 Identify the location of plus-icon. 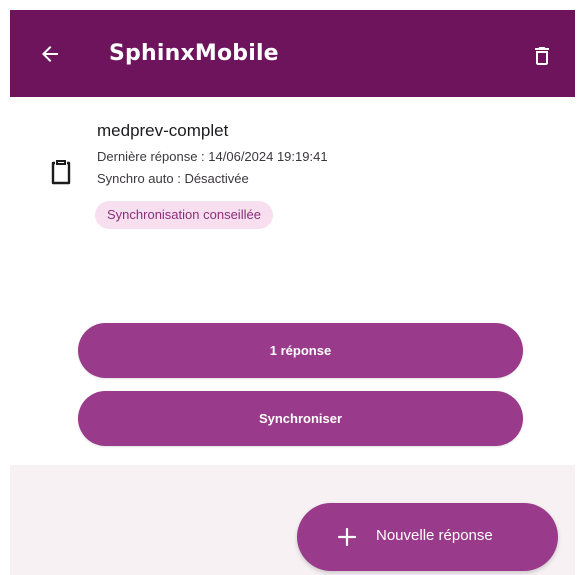
(347, 537).